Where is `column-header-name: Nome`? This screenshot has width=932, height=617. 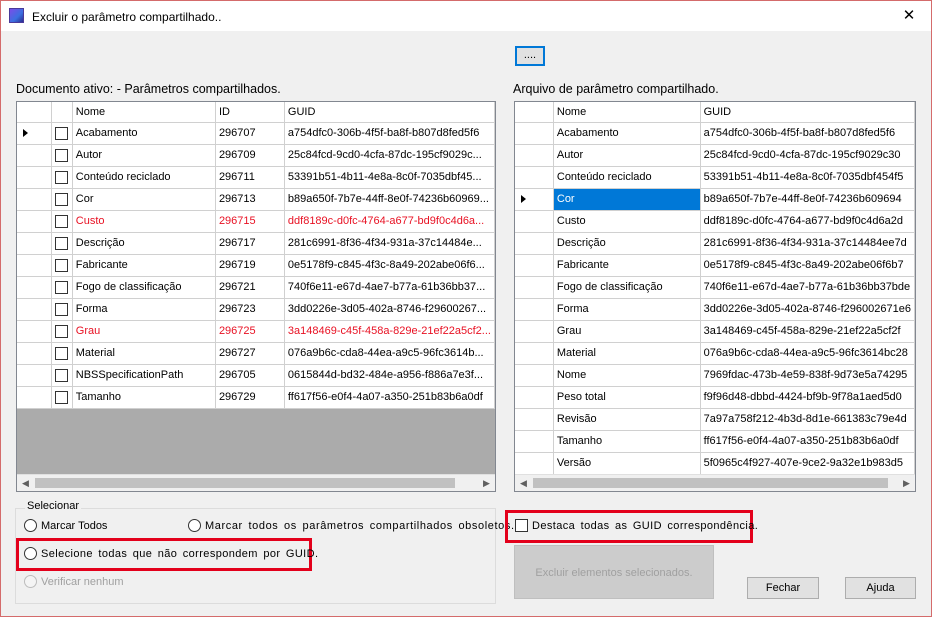 column-header-name: Nome is located at coordinates (144, 112).